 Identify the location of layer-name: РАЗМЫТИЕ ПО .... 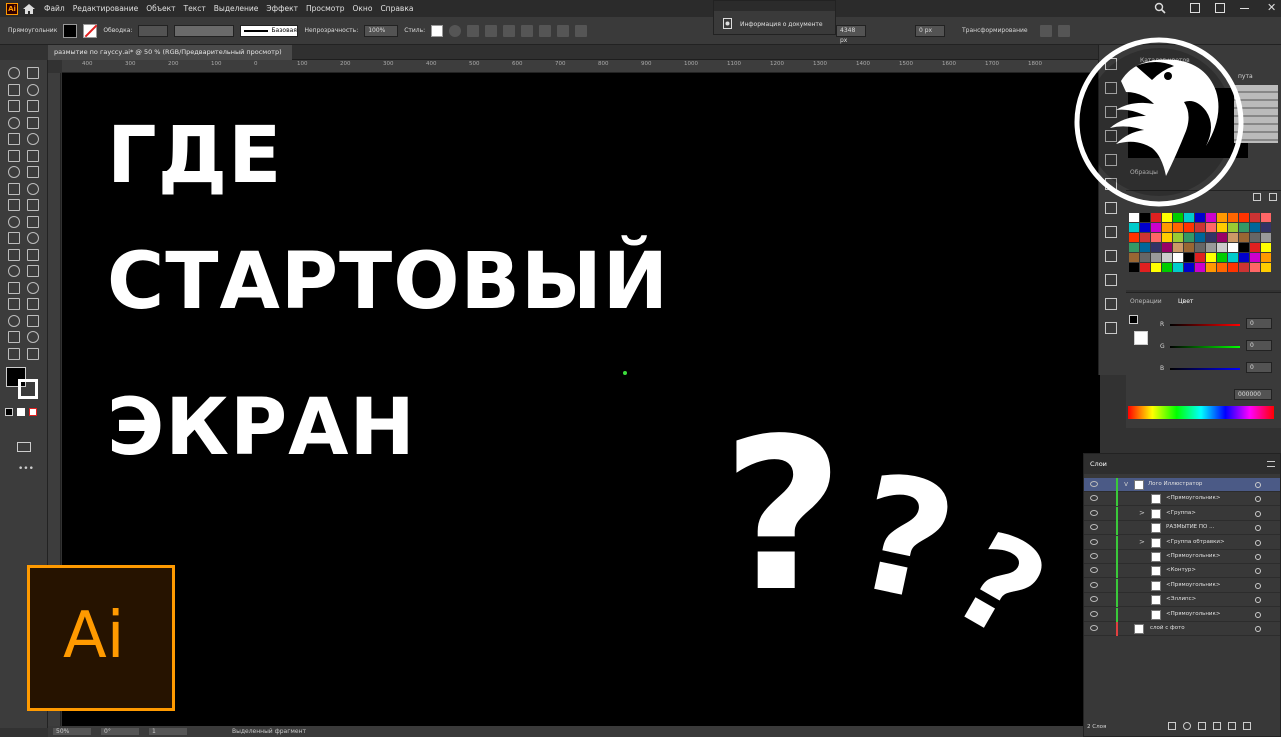
(1190, 527).